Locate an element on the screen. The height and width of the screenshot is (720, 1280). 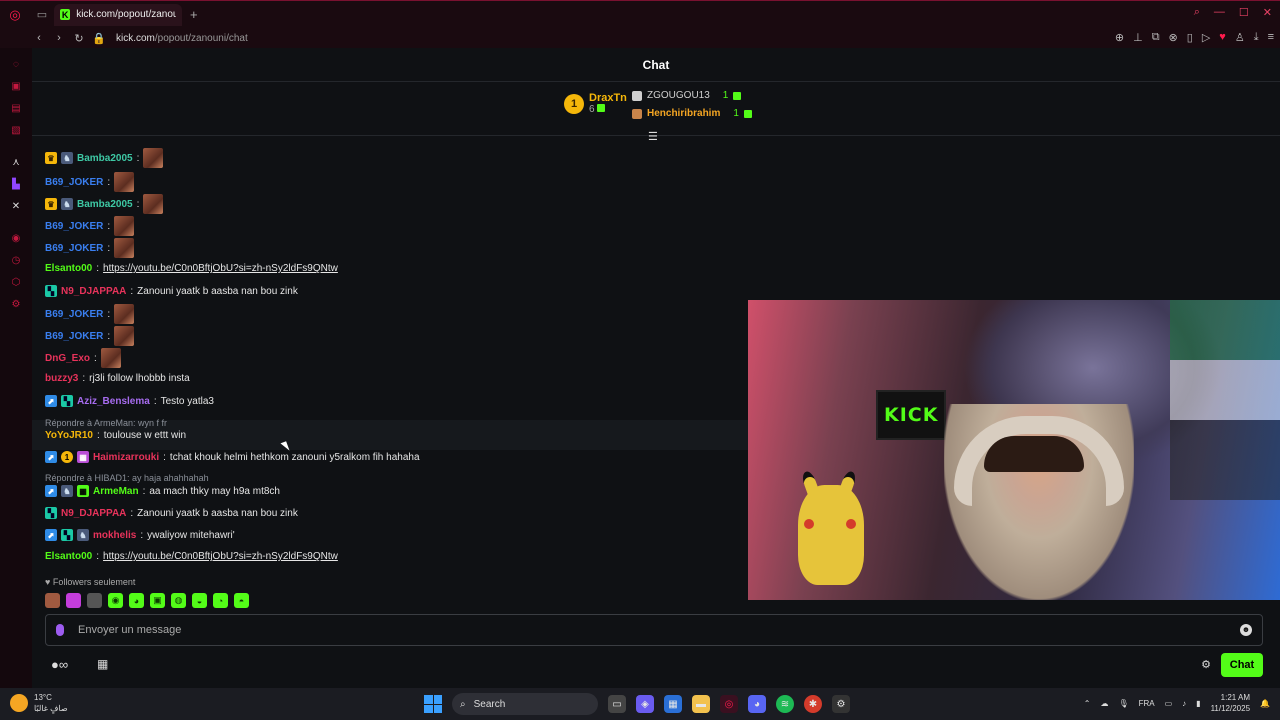
emote-green-icon: ◕ is located at coordinates (136, 600).